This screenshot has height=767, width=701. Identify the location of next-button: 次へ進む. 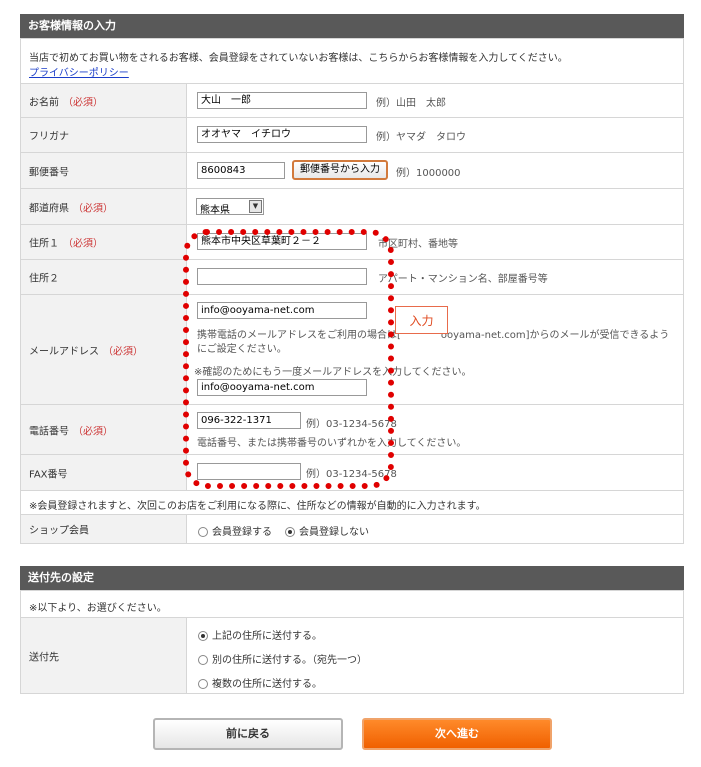
(457, 734).